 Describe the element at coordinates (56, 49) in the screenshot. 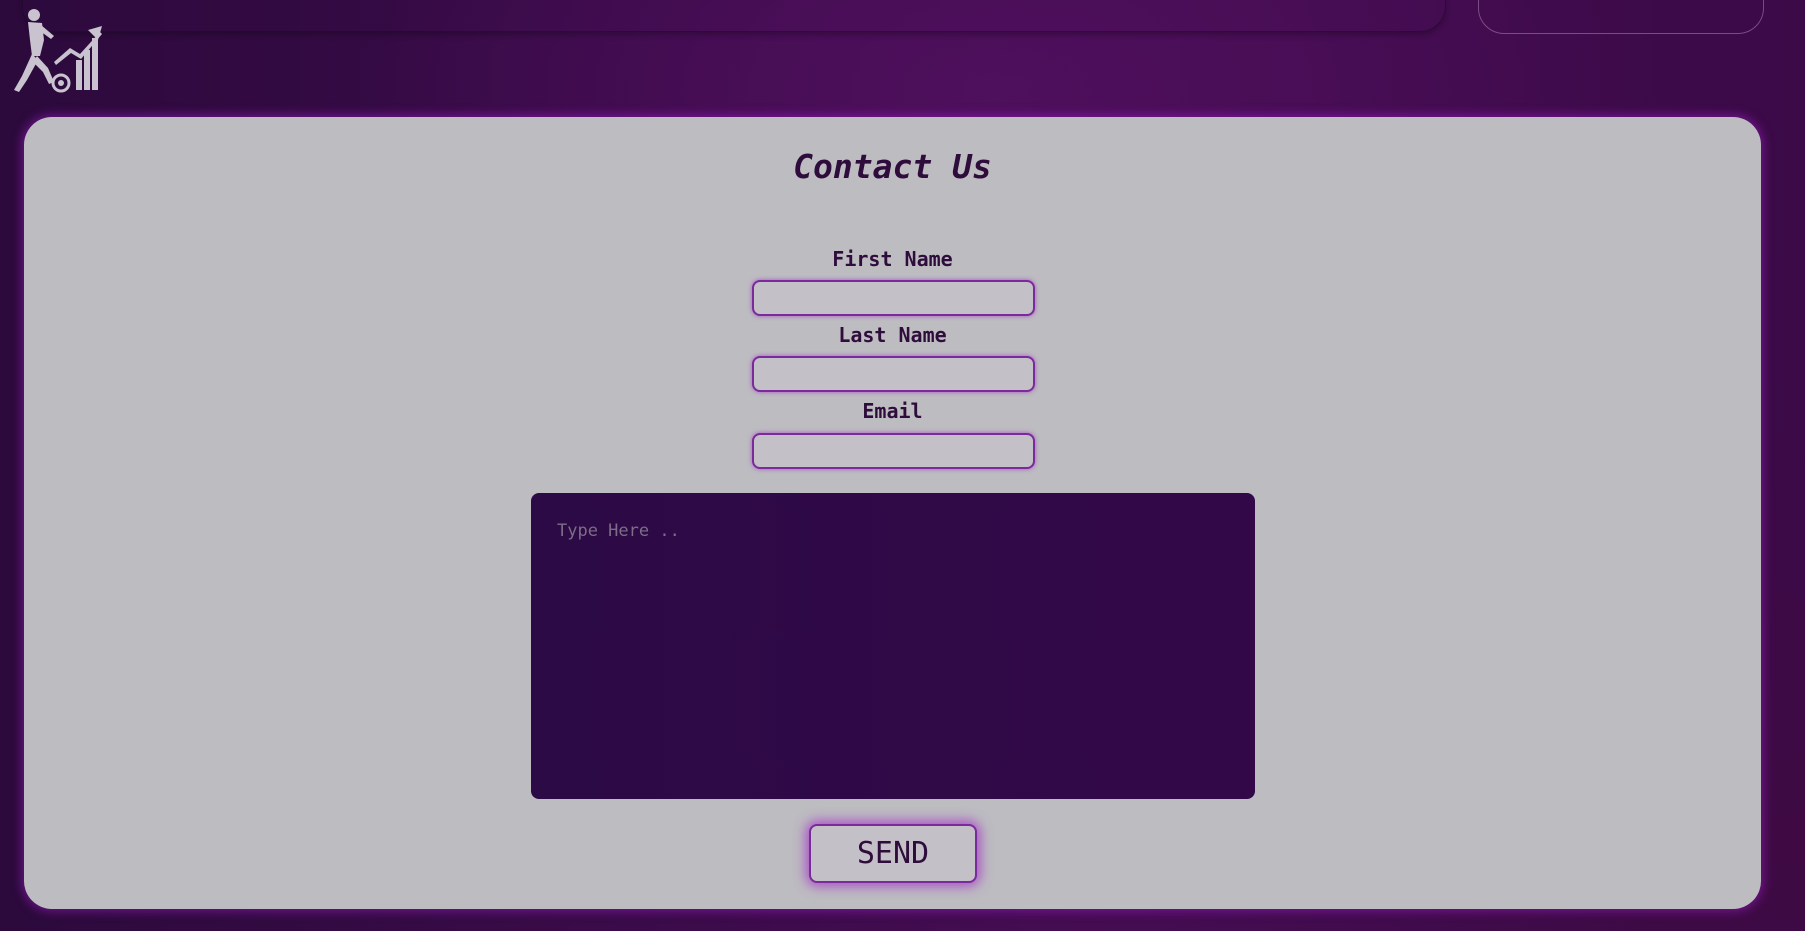

I see `soccer-player-growth-chart-icon` at that location.